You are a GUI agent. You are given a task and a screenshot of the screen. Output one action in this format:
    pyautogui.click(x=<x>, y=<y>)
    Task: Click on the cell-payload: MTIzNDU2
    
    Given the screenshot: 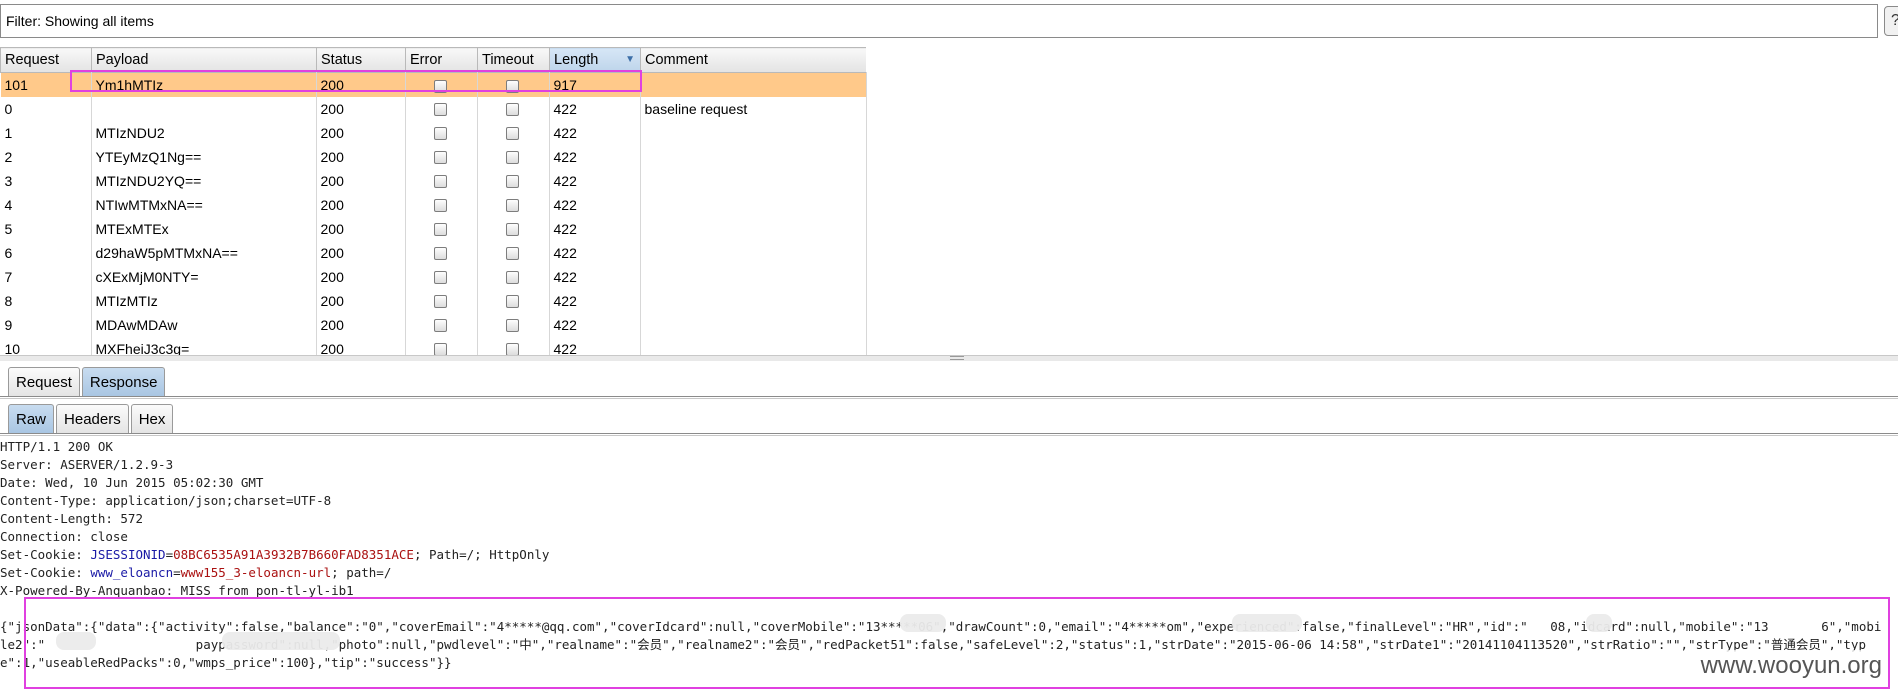 What is the action you would take?
    pyautogui.click(x=130, y=132)
    